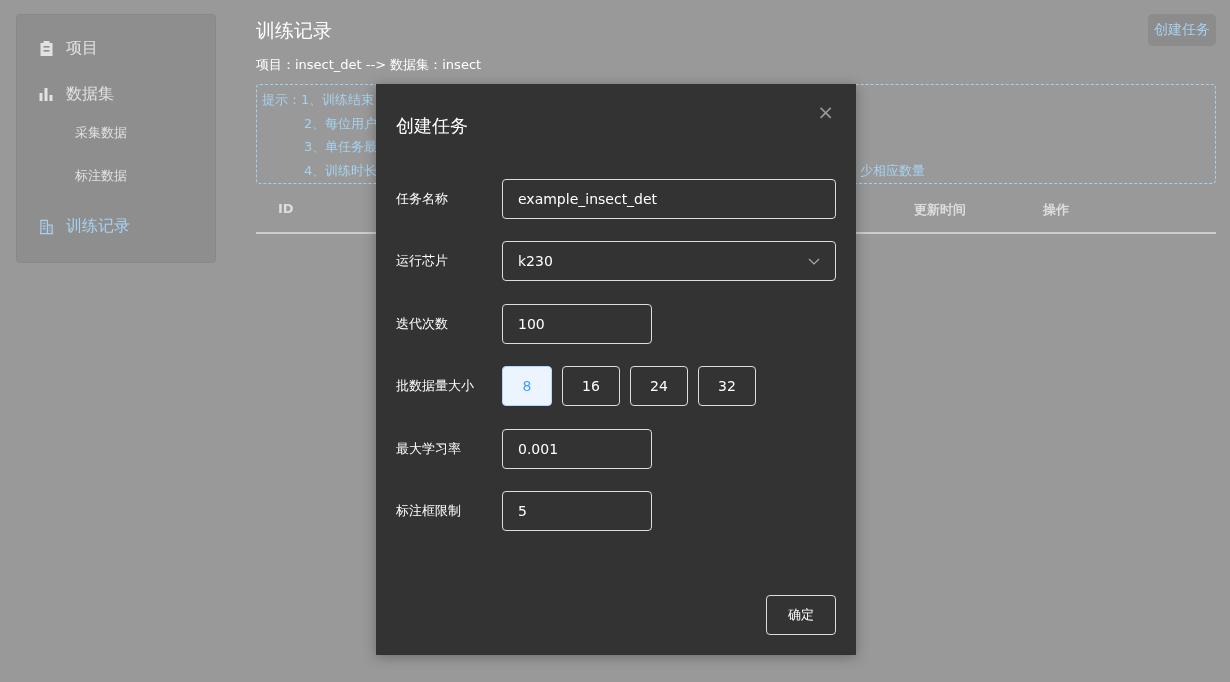 Image resolution: width=1230 pixels, height=682 pixels. I want to click on hint-text: 2、每位用户, so click(341, 123).